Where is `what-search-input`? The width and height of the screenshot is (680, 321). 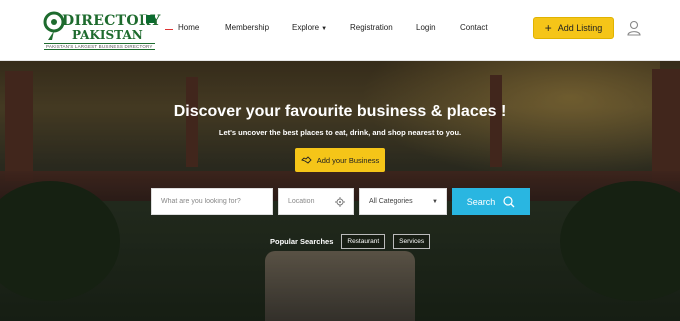
what-search-input is located at coordinates (216, 201).